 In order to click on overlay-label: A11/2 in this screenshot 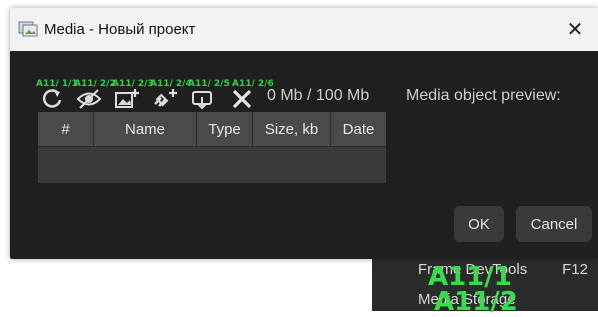, I will do `click(476, 302)`.